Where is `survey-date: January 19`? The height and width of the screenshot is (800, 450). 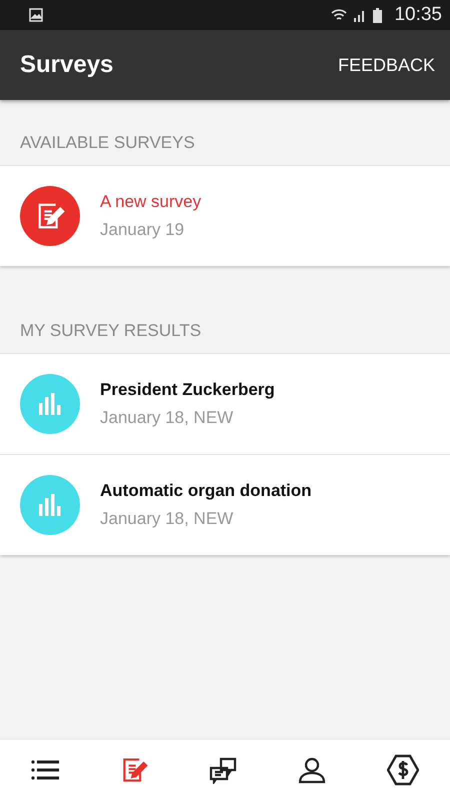 survey-date: January 19 is located at coordinates (143, 230).